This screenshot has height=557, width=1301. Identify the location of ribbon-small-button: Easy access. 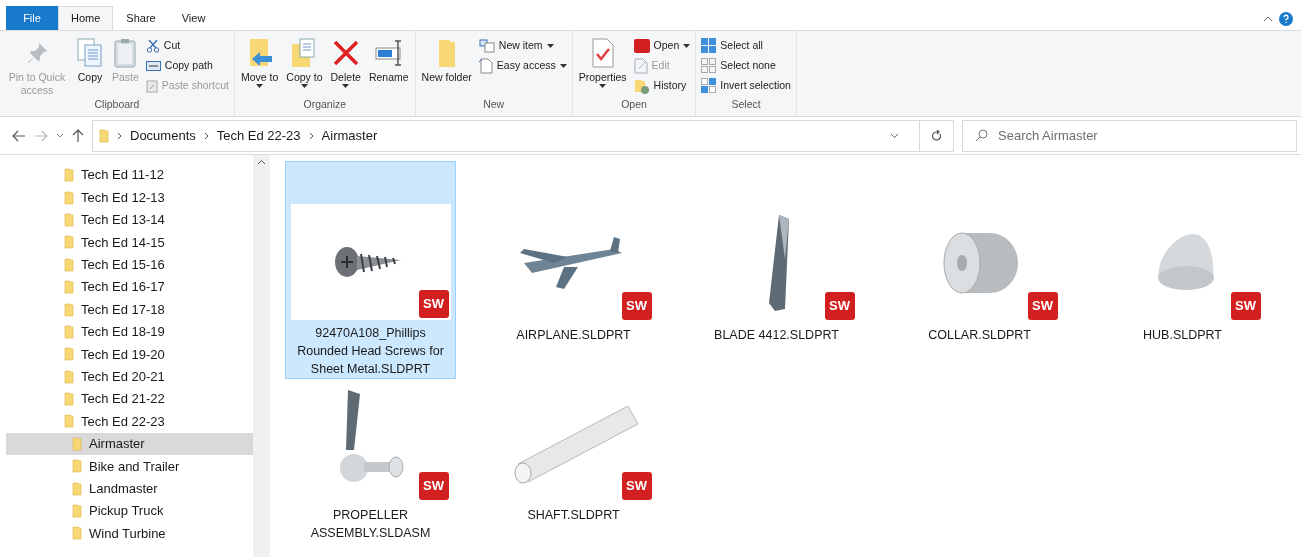
(522, 65).